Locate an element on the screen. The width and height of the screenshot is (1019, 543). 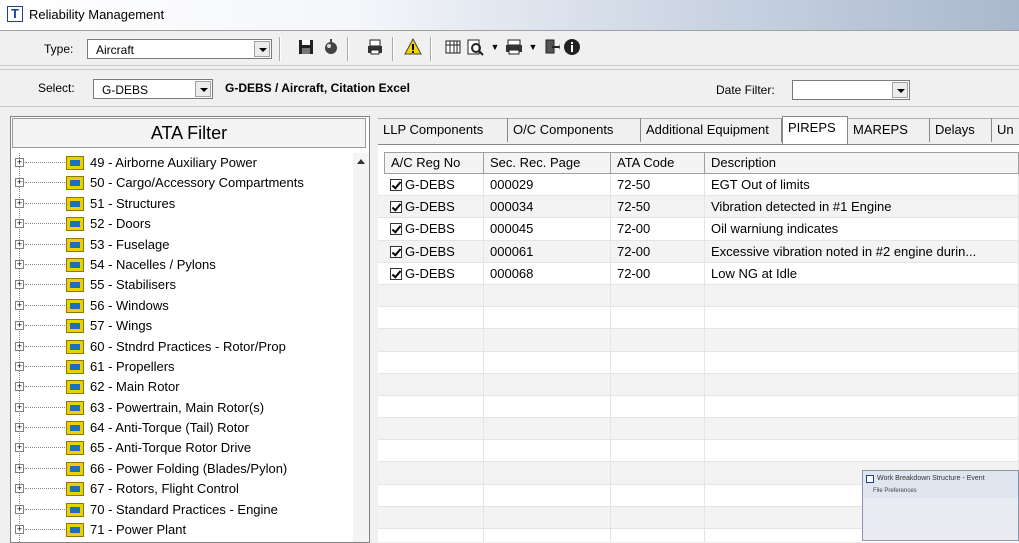
tab-o-c-components: O/C Components is located at coordinates (574, 130).